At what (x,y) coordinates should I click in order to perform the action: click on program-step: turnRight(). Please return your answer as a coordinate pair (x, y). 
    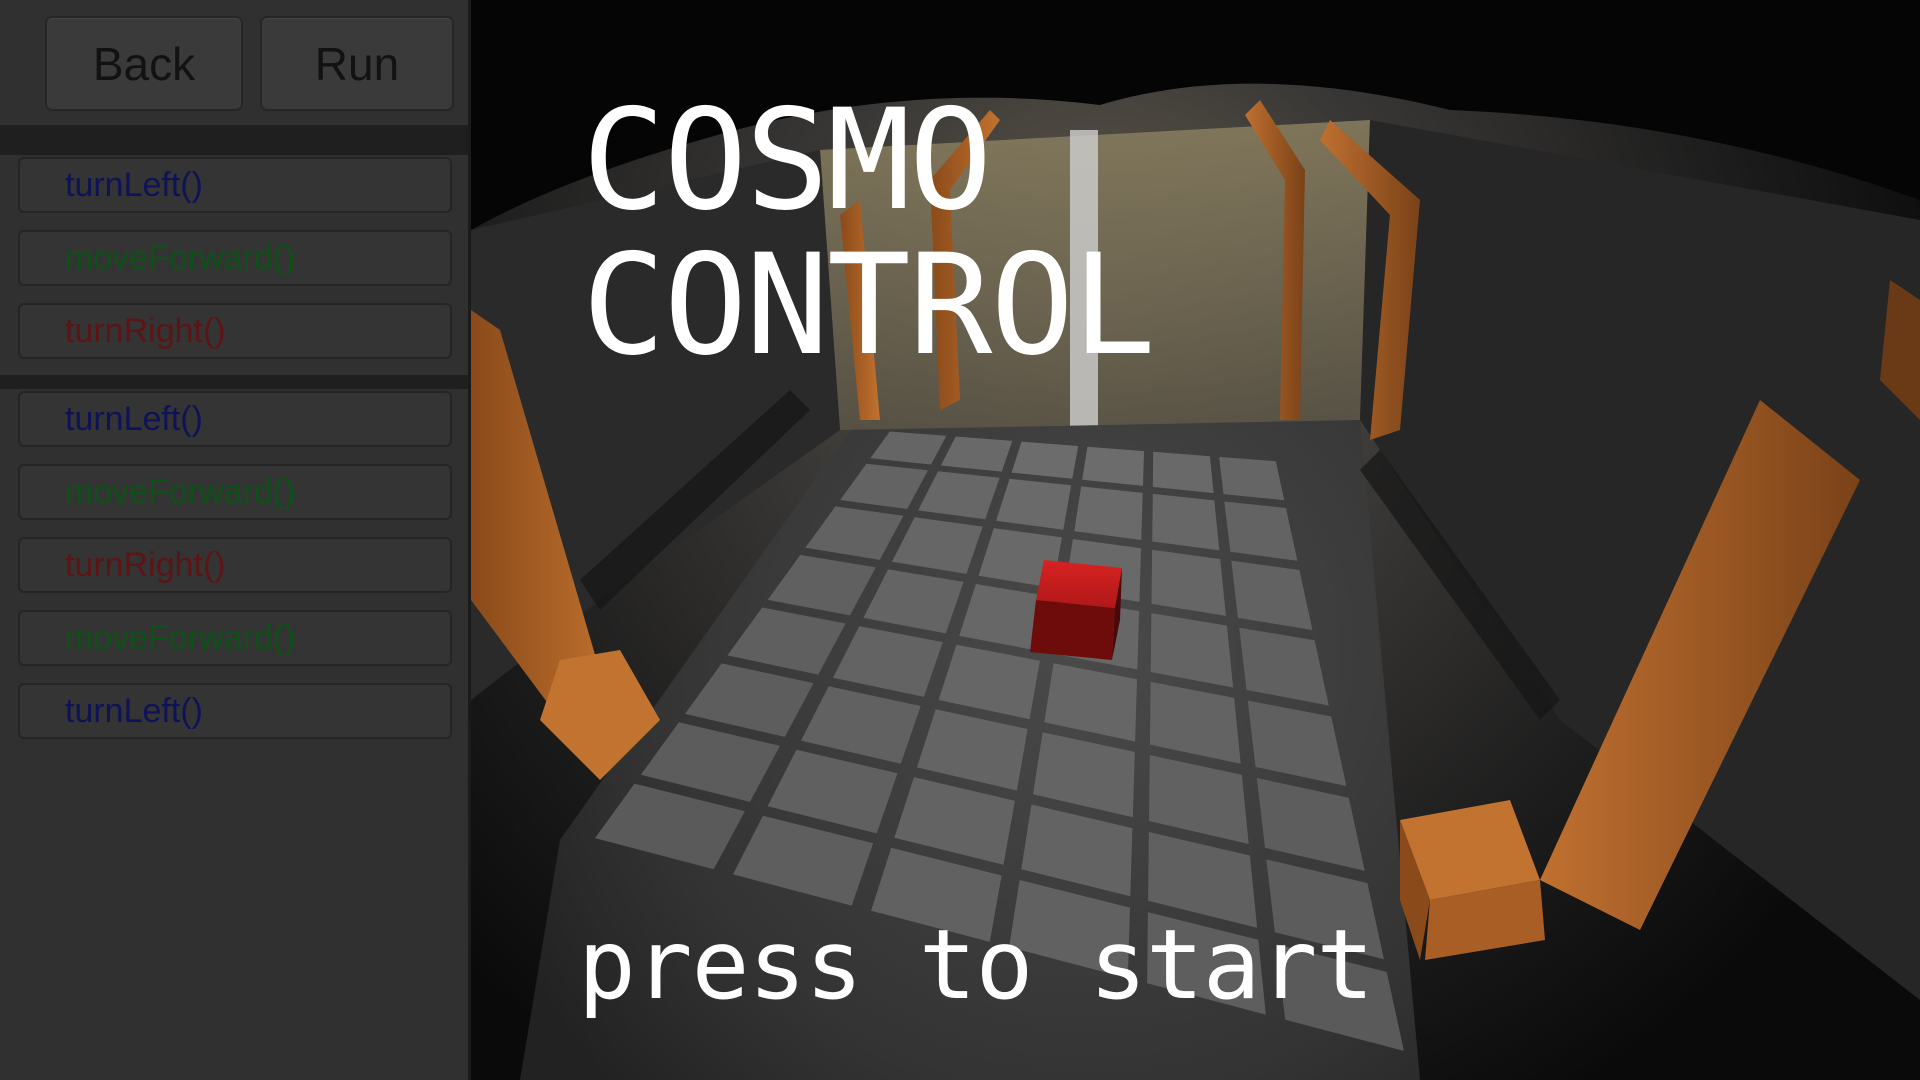
    Looking at the image, I should click on (235, 565).